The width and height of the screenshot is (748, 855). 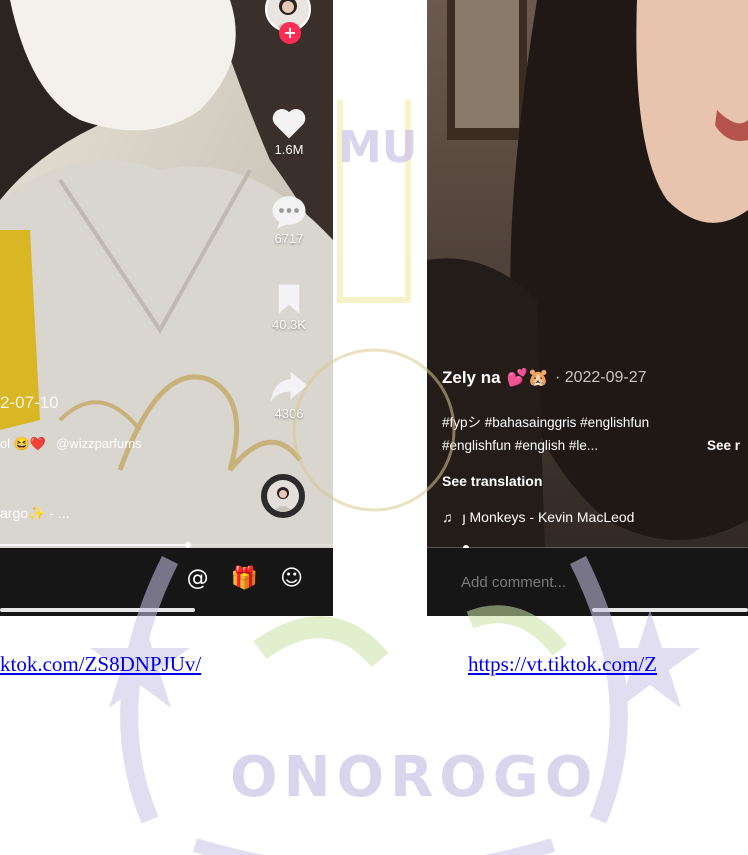 What do you see at coordinates (94, 545) in the screenshot?
I see `progress-fill` at bounding box center [94, 545].